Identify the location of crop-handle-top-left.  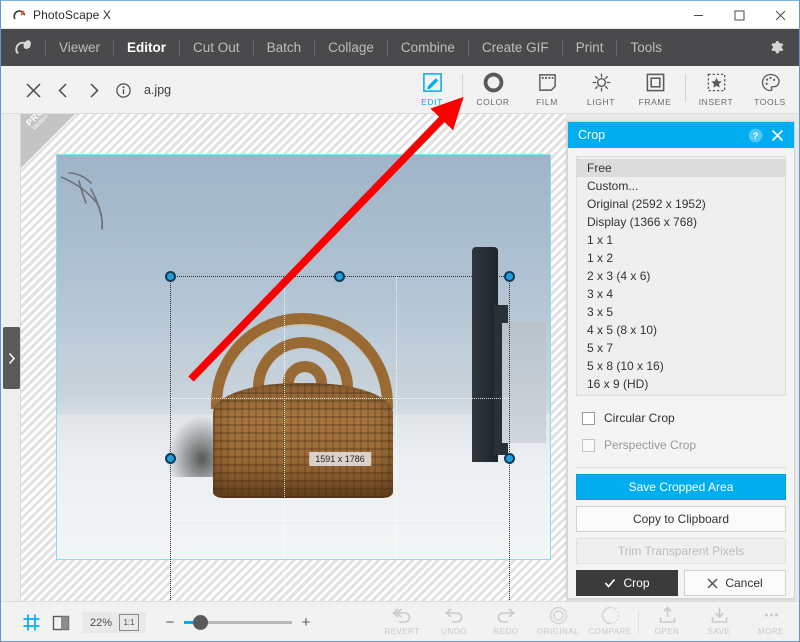
(170, 276).